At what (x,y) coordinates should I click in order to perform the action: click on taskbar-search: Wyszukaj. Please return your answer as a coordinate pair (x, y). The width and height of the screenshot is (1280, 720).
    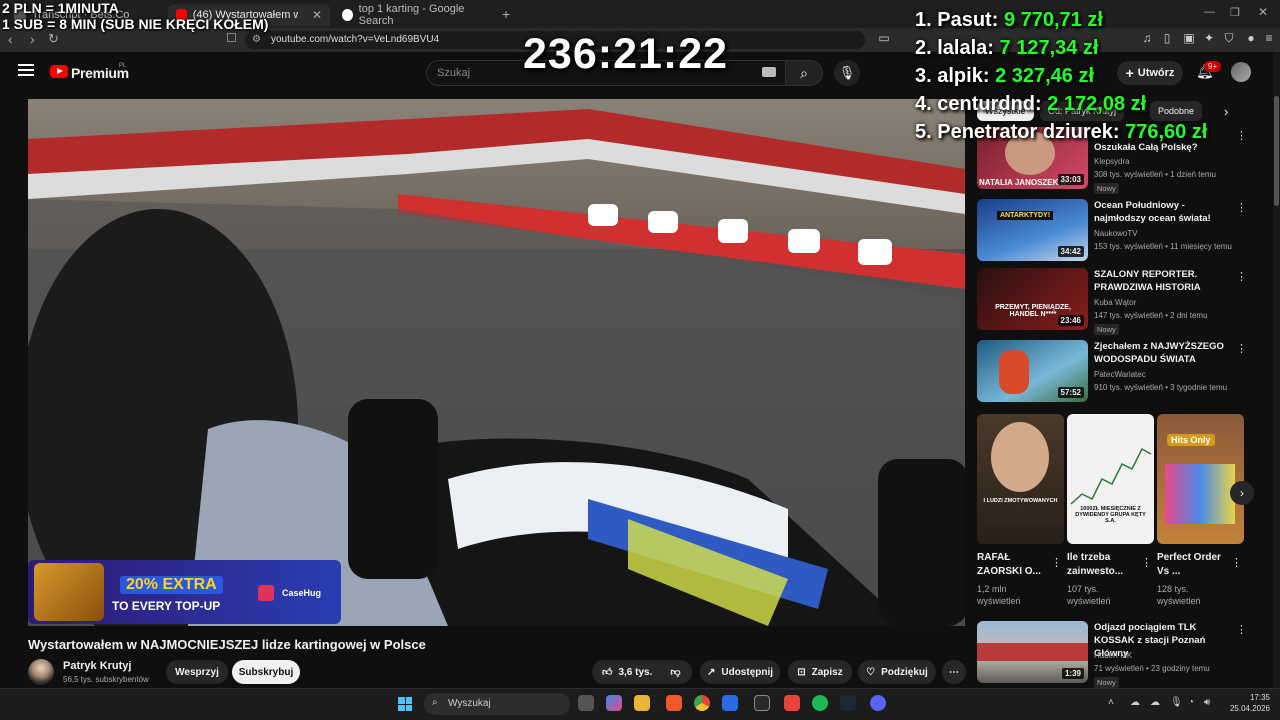
    Looking at the image, I should click on (497, 704).